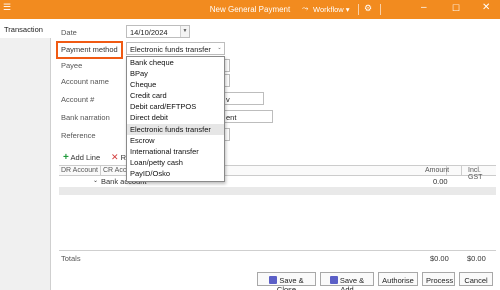  I want to click on workflow-icon: ⤳, so click(305, 8).